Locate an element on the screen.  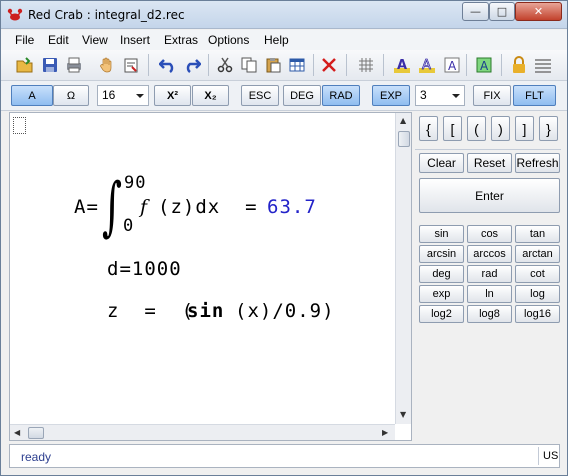
reset-button: Reset is located at coordinates (489, 163).